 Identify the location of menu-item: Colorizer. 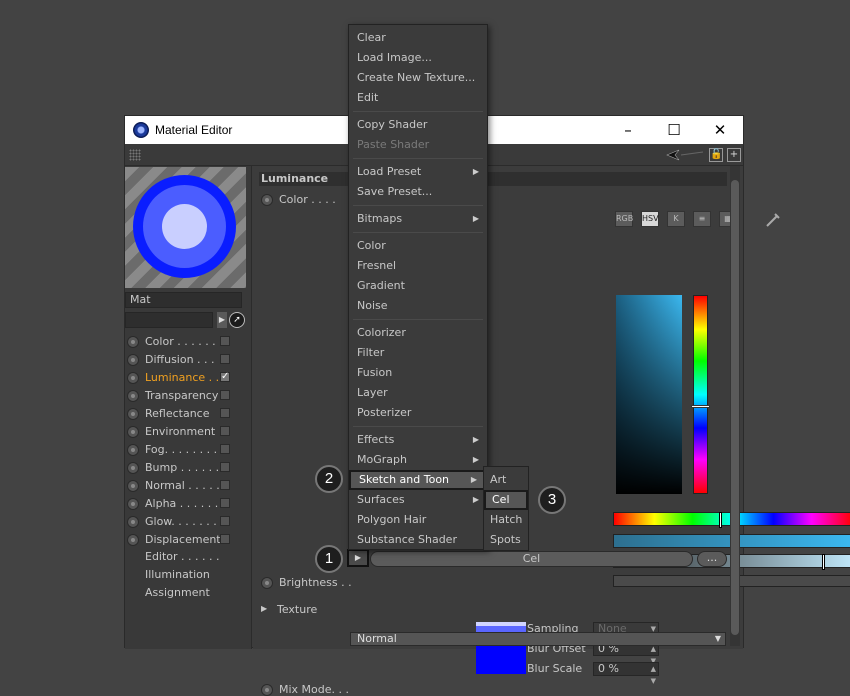
(418, 333).